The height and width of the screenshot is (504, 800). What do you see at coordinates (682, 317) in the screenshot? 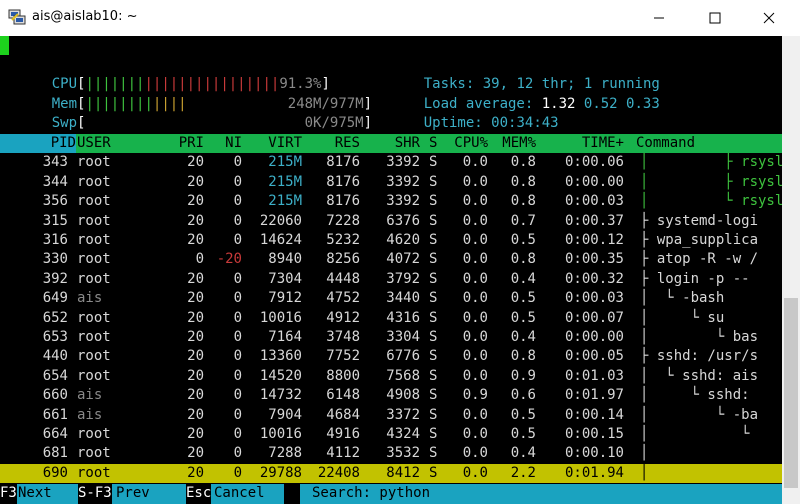
I see `cell-cmd: │ └ su` at bounding box center [682, 317].